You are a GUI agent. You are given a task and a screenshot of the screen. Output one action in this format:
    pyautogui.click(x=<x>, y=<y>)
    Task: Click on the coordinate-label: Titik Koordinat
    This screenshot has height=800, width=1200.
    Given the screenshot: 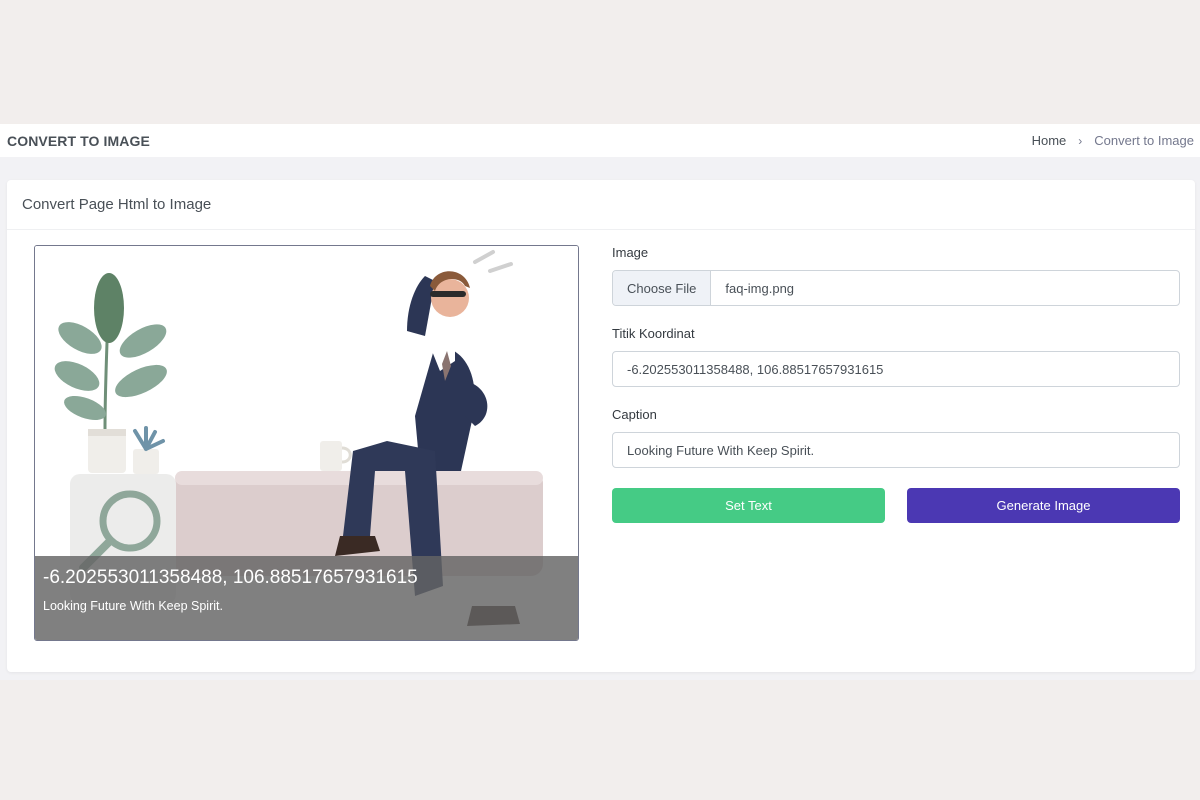 What is the action you would take?
    pyautogui.click(x=653, y=333)
    